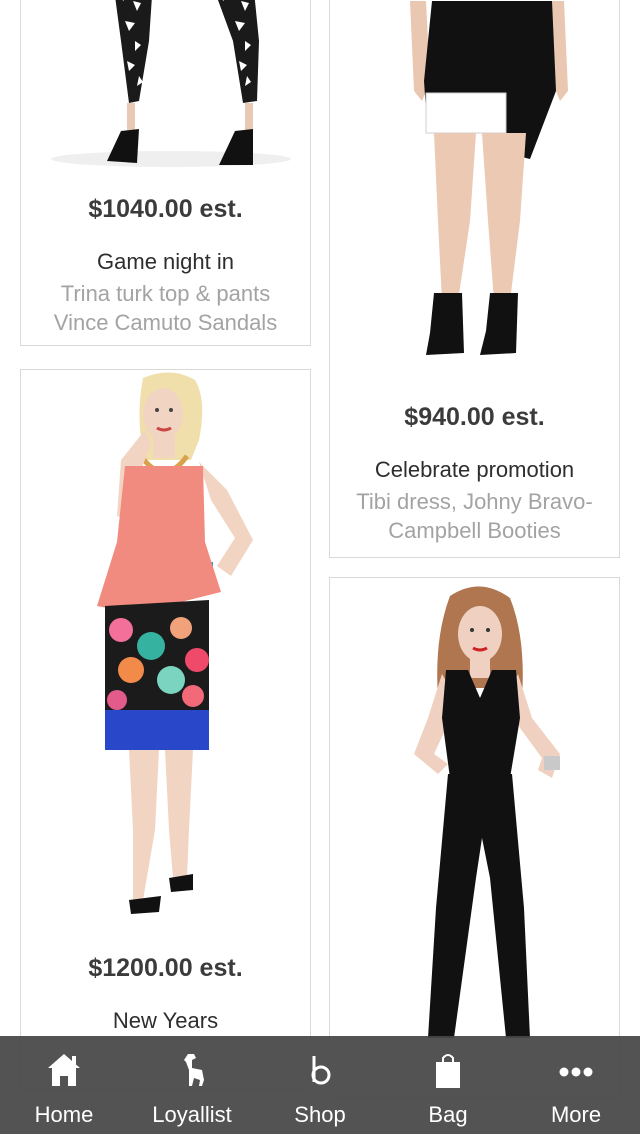  What do you see at coordinates (576, 1072) in the screenshot?
I see `more-icon` at bounding box center [576, 1072].